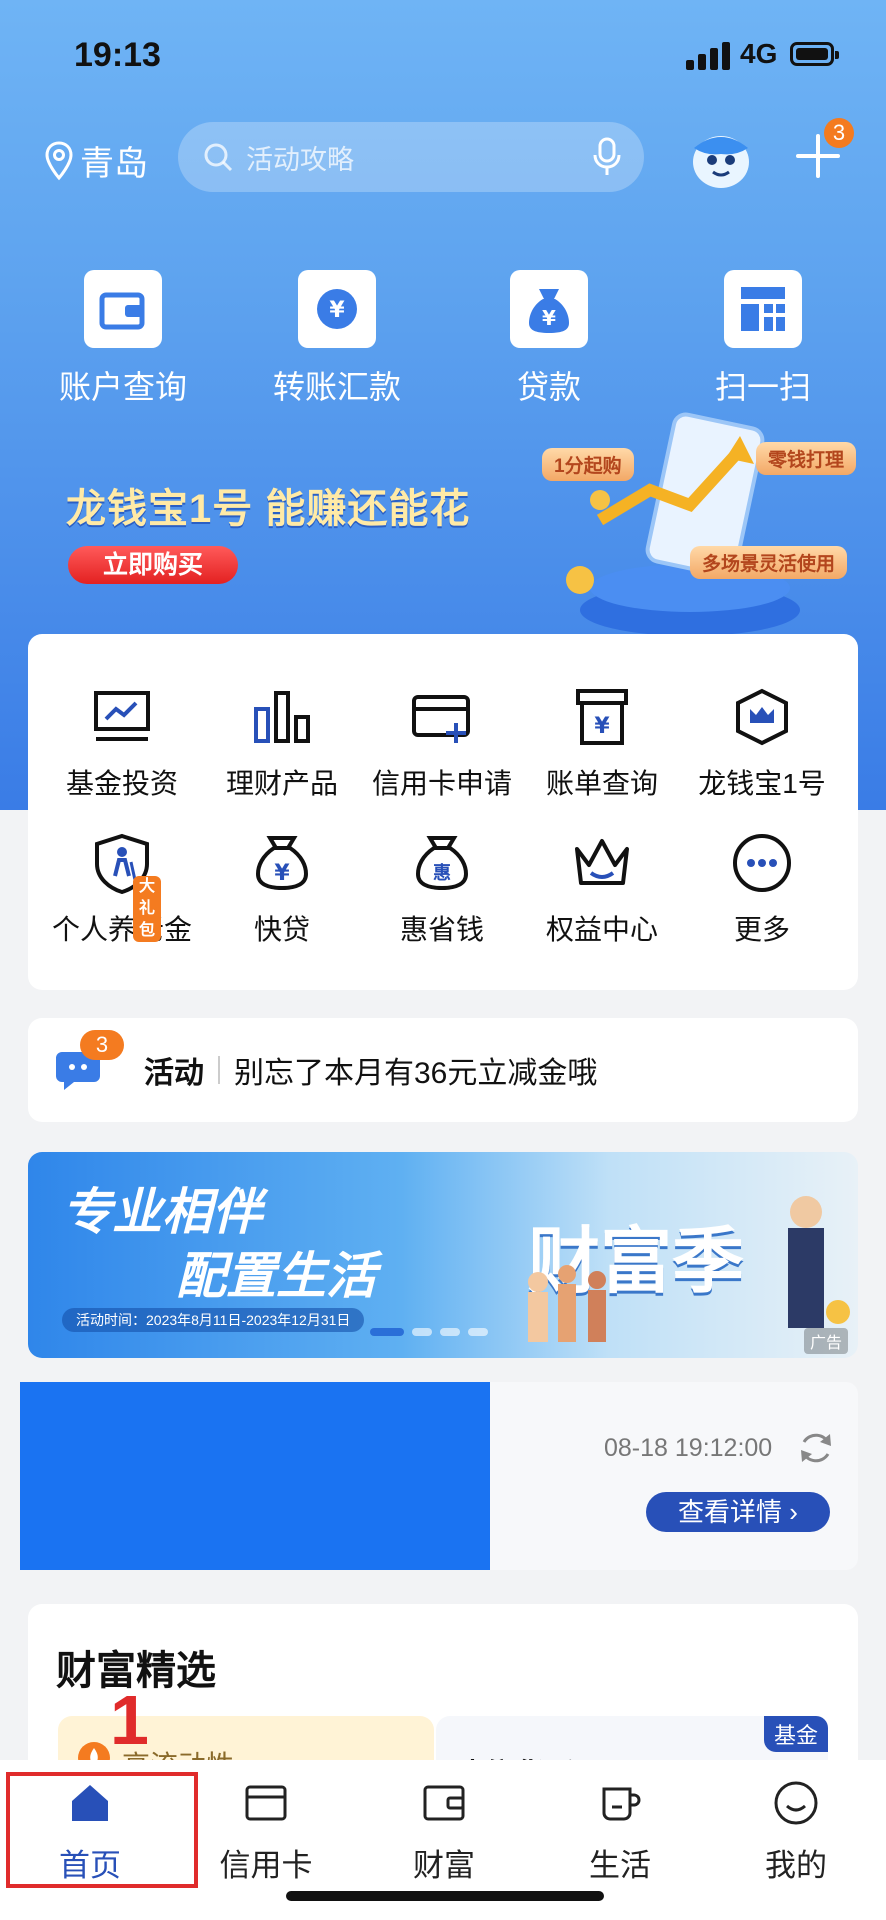 Image resolution: width=886 pixels, height=1920 pixels. I want to click on service-save-money: 惠 惠省钱, so click(442, 888).